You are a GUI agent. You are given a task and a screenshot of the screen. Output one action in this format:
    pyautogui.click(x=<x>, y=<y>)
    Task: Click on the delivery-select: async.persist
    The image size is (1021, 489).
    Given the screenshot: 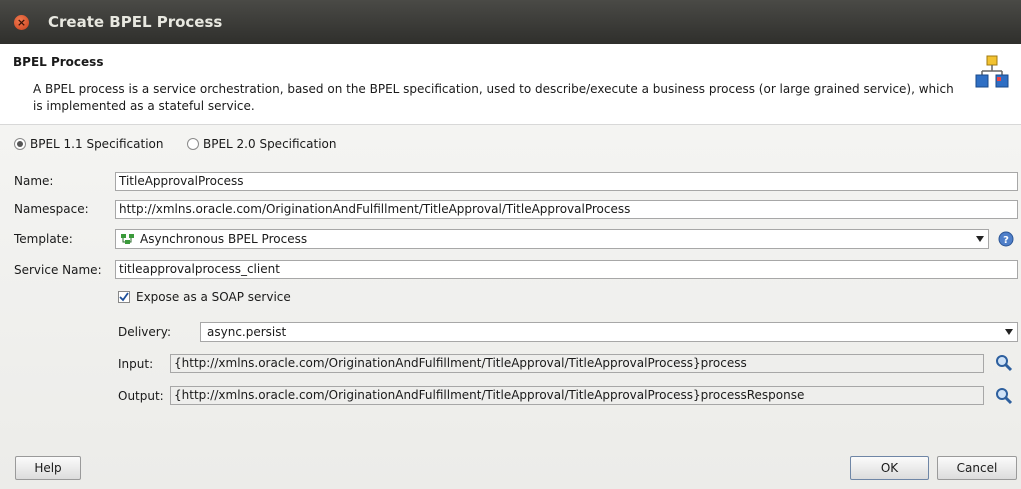 What is the action you would take?
    pyautogui.click(x=609, y=332)
    